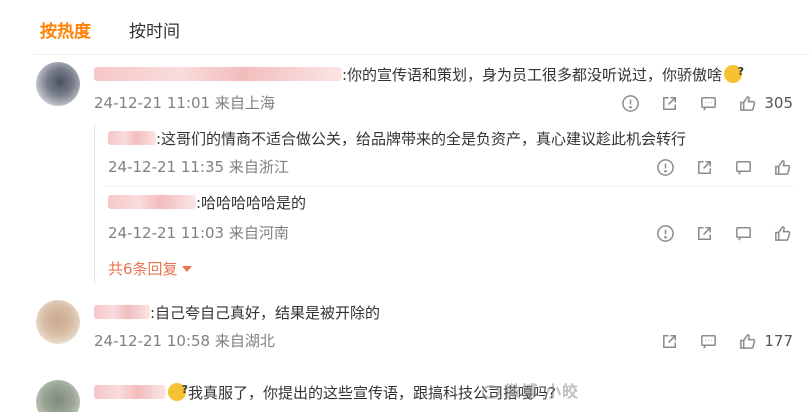  What do you see at coordinates (198, 233) in the screenshot?
I see `reply-meta: 24-12-21 11:03 来自河南` at bounding box center [198, 233].